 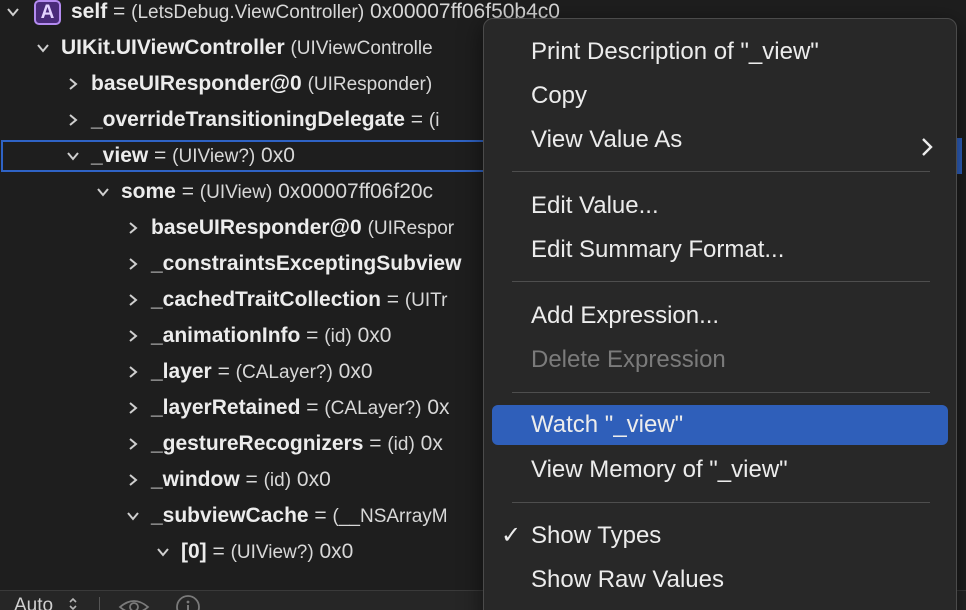 What do you see at coordinates (257, 443) in the screenshot?
I see `variable-name: _gestureRecognizers` at bounding box center [257, 443].